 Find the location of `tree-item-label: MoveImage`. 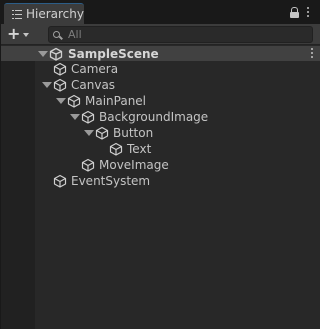

tree-item-label: MoveImage is located at coordinates (134, 165).